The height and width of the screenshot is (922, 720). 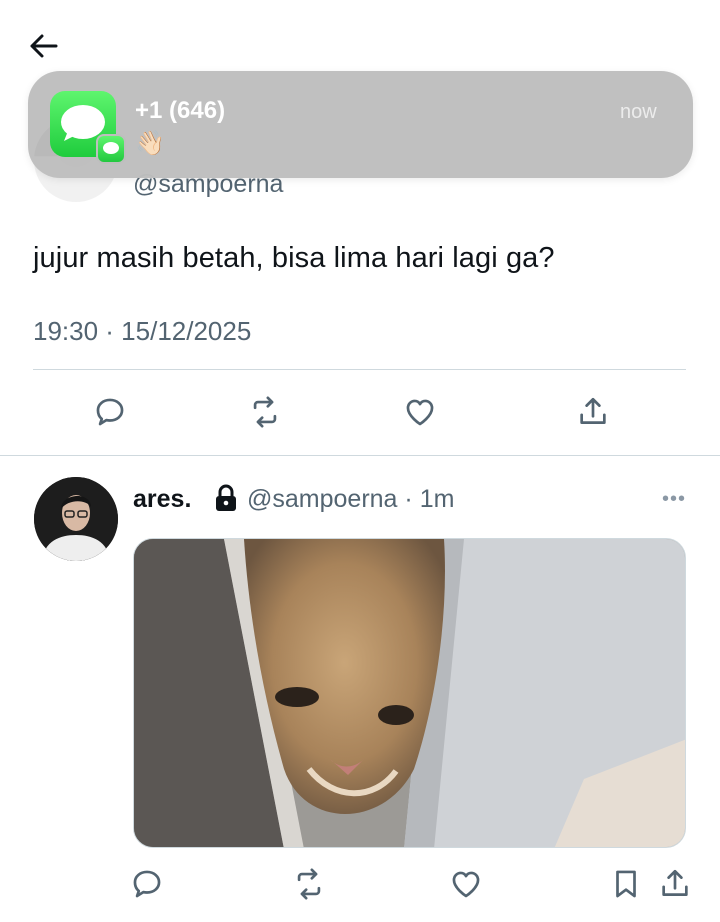 What do you see at coordinates (226, 498) in the screenshot?
I see `lock-icon` at bounding box center [226, 498].